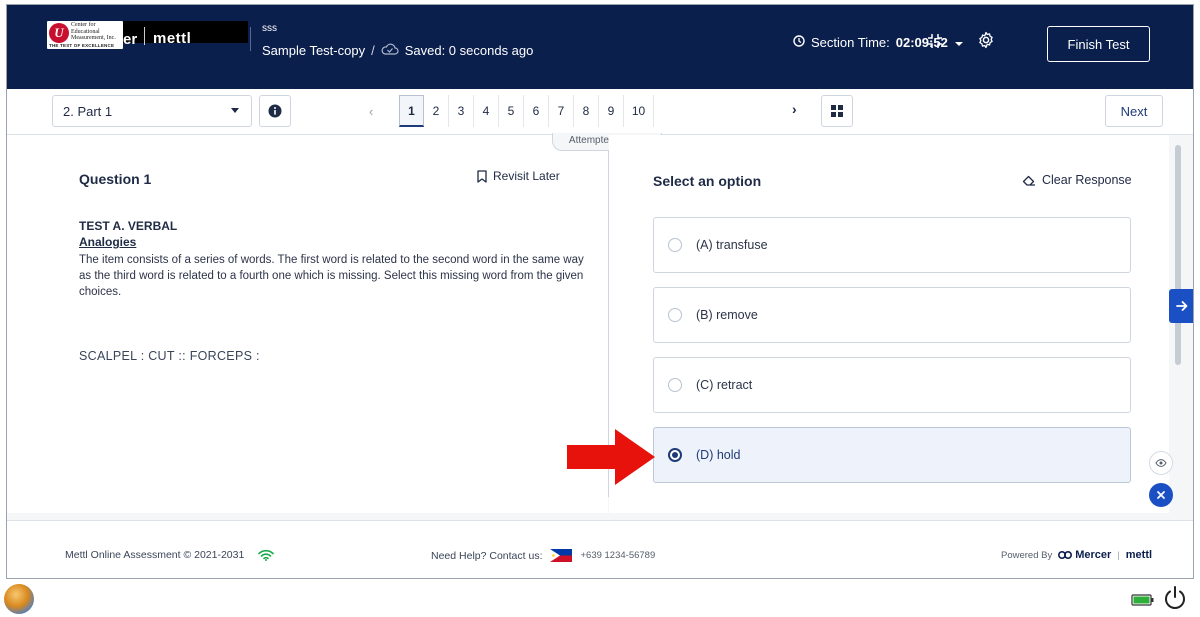  I want to click on powered-by-label: Powered By, so click(1027, 555).